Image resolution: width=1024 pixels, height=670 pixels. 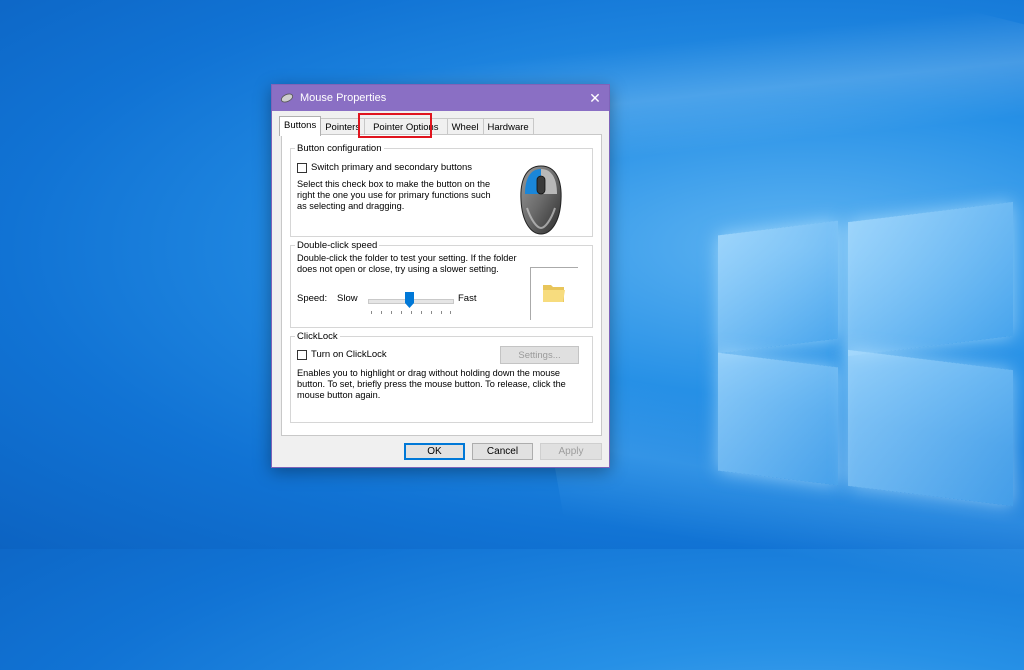 What do you see at coordinates (312, 298) in the screenshot?
I see `speed-label: Speed:` at bounding box center [312, 298].